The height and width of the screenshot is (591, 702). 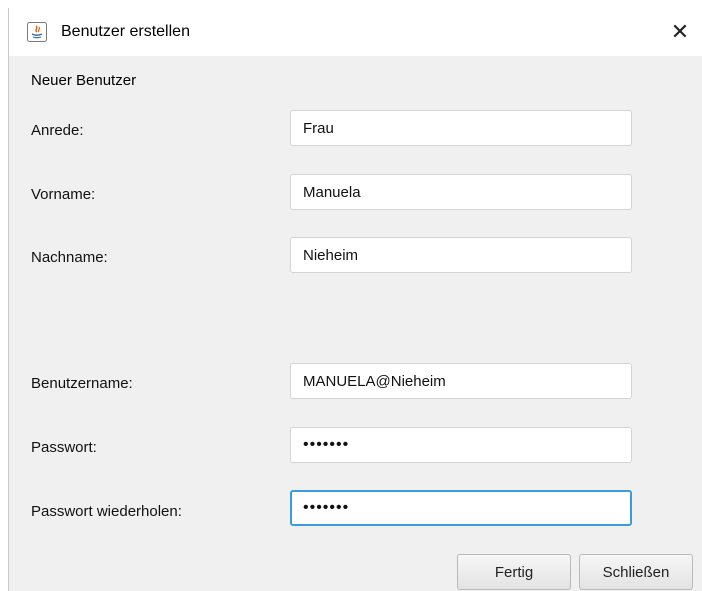 What do you see at coordinates (461, 192) in the screenshot?
I see `first-name-input` at bounding box center [461, 192].